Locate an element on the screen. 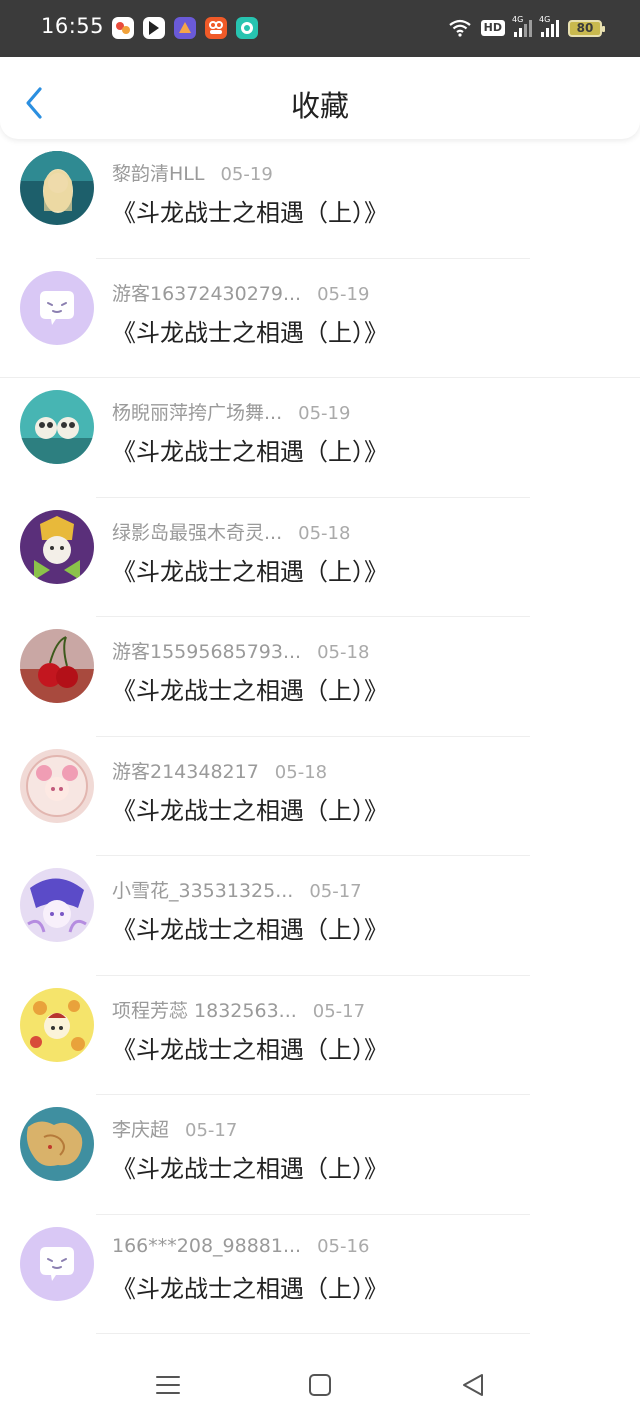  list-item: 项程芳蕊 1832563... 05-17 《斗龙战士之相遇（上）》 is located at coordinates (320, 1035).